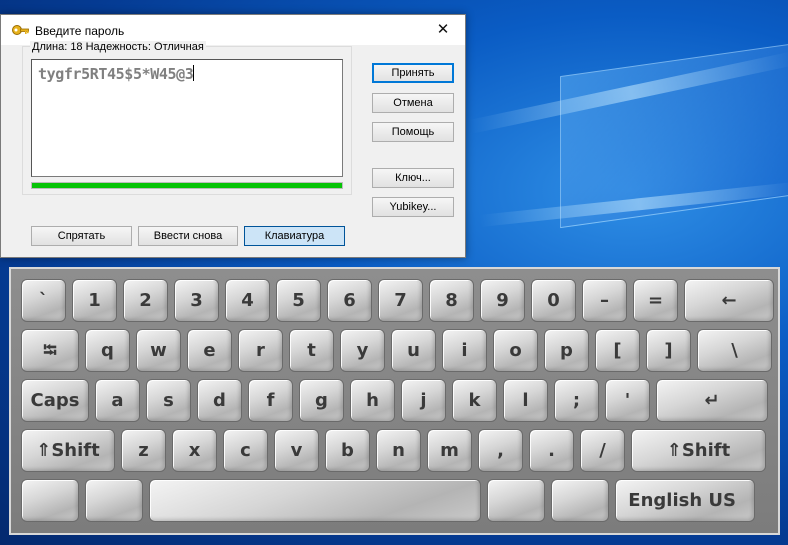  Describe the element at coordinates (80, 31) in the screenshot. I see `dialog-title: Введите пароль` at that location.